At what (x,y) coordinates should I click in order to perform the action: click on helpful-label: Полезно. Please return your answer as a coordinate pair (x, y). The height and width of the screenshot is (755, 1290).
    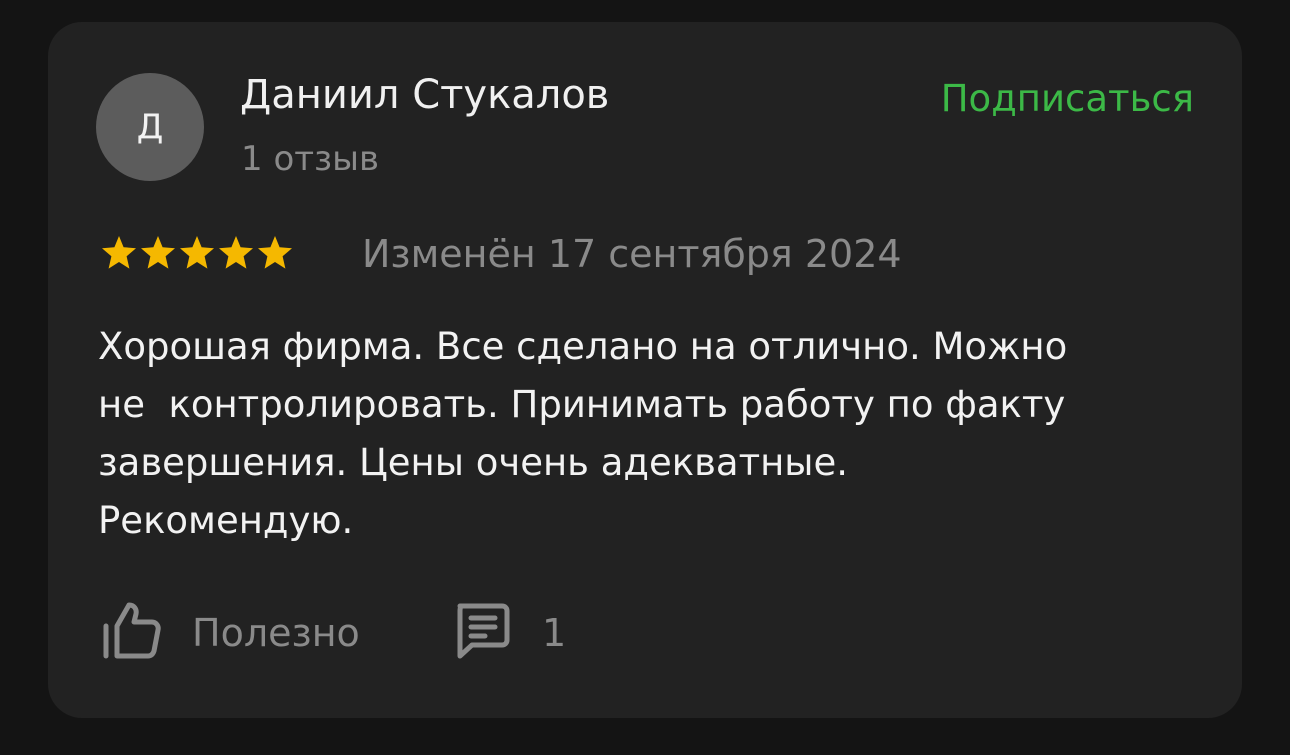
    Looking at the image, I should click on (276, 633).